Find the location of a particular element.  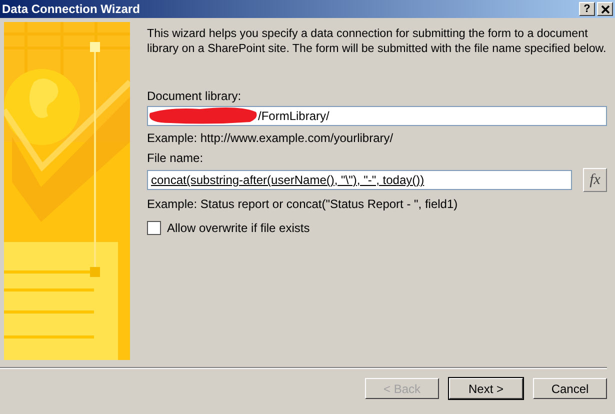

field-label: Document library: is located at coordinates (194, 96).